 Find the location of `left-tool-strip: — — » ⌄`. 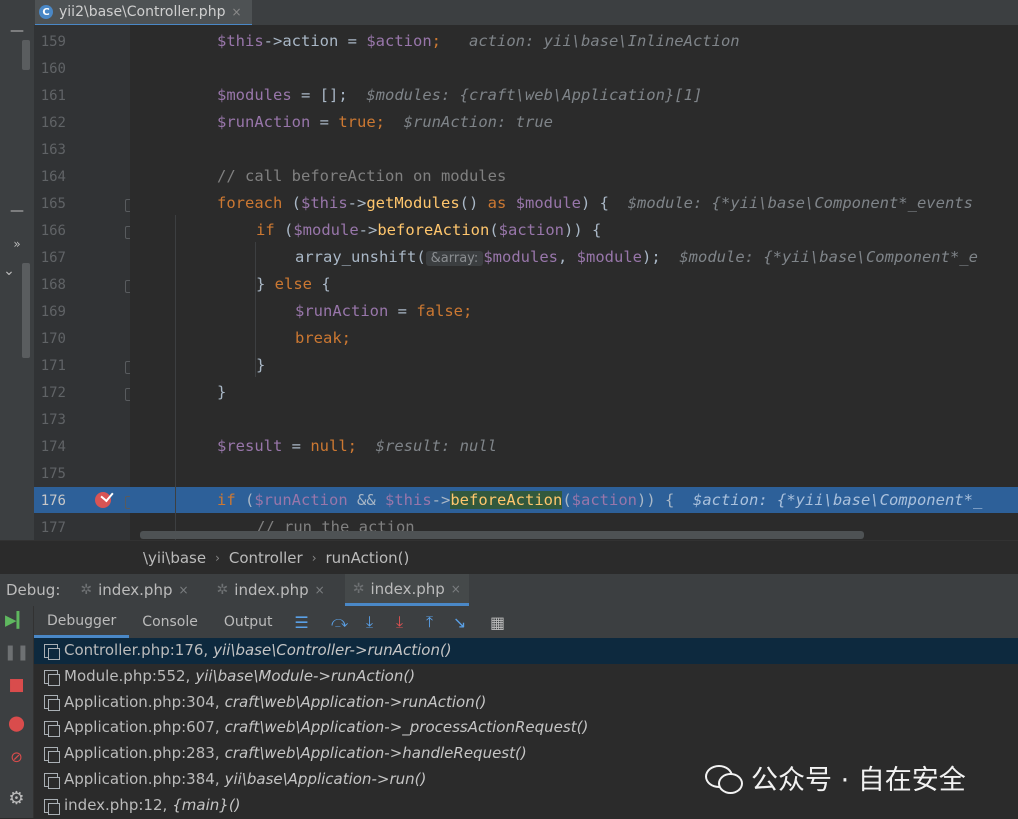

left-tool-strip: — — » ⌄ is located at coordinates (17, 284).